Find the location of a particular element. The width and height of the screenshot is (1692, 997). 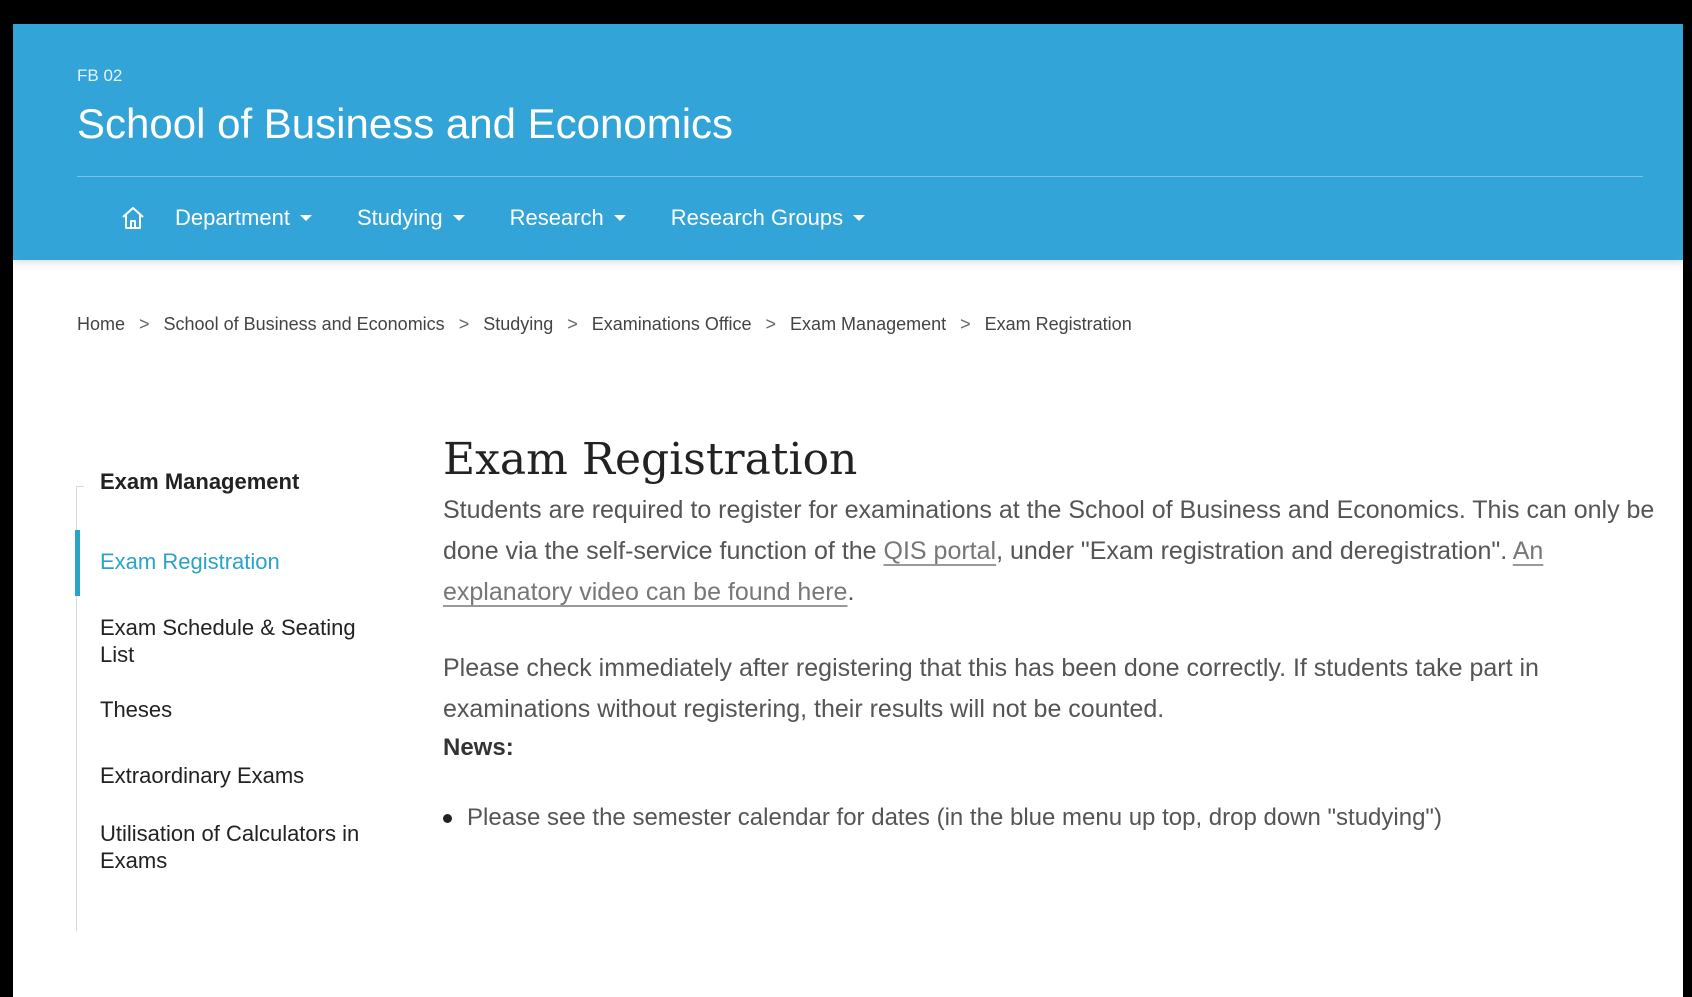

sidebar-heading: Exam Management is located at coordinates (199, 482).